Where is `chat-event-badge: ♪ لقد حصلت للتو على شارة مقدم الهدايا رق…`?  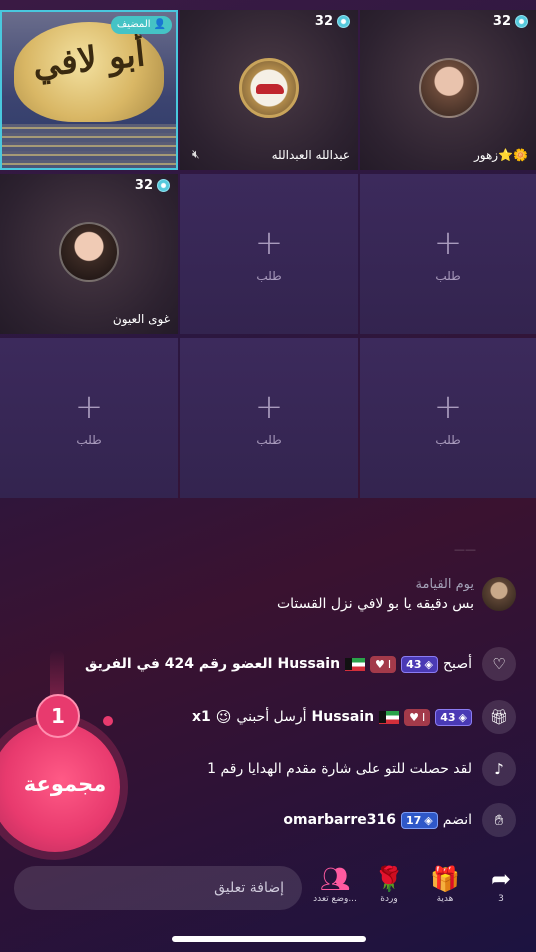
chat-event-badge: ♪ لقد حصلت للتو على شارة مقدم الهدايا رق… is located at coordinates (361, 769).